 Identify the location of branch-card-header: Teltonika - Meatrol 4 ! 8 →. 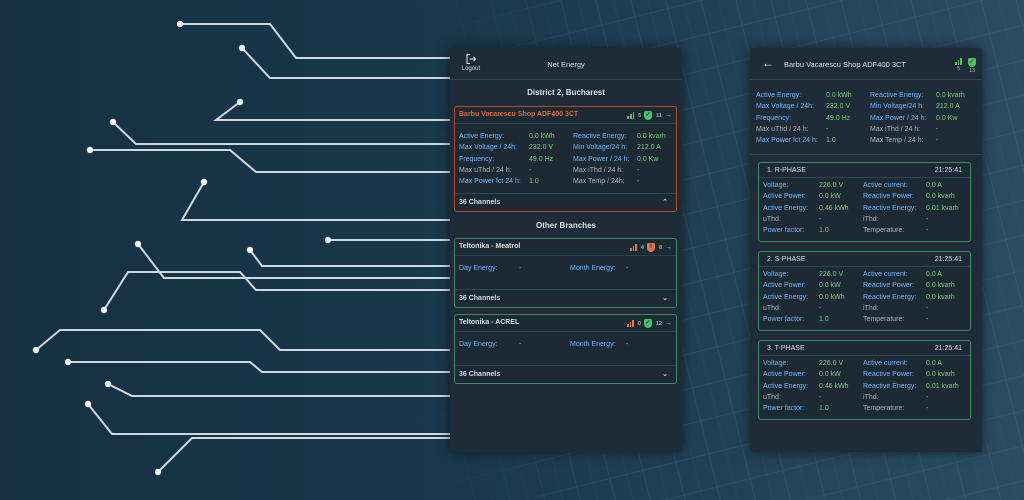
(565, 247).